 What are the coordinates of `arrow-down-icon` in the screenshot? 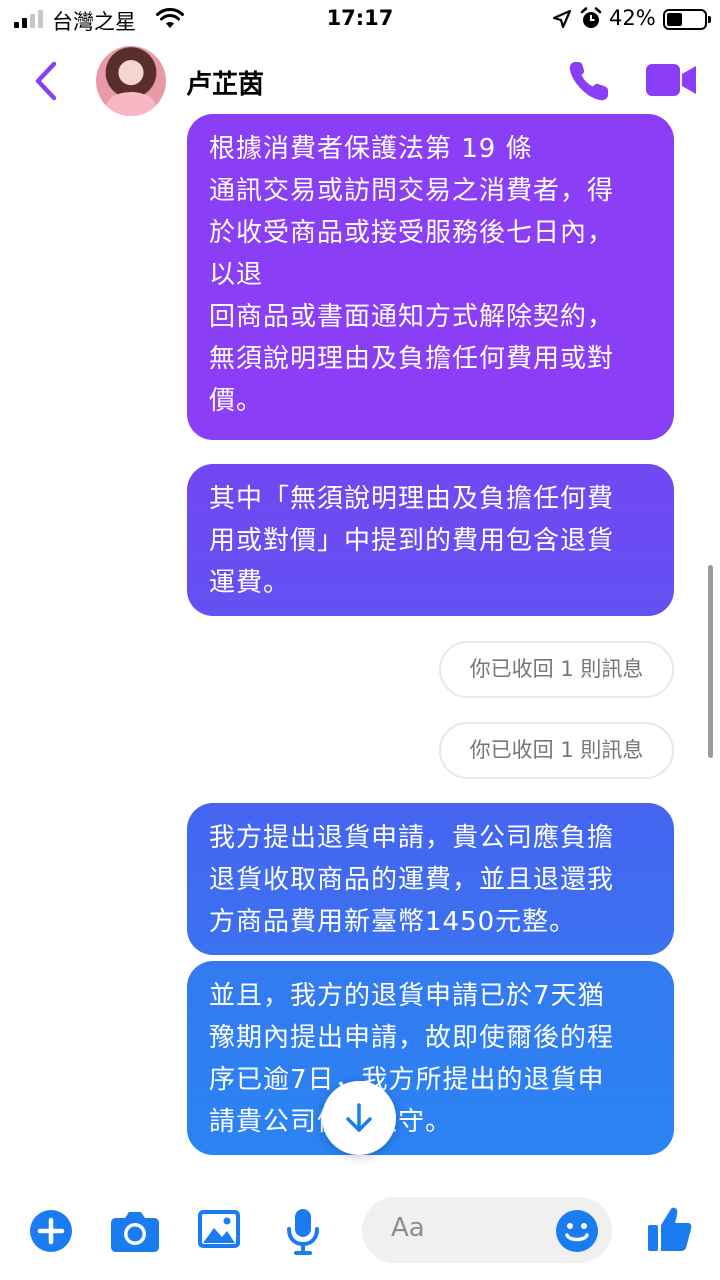 It's located at (359, 1117).